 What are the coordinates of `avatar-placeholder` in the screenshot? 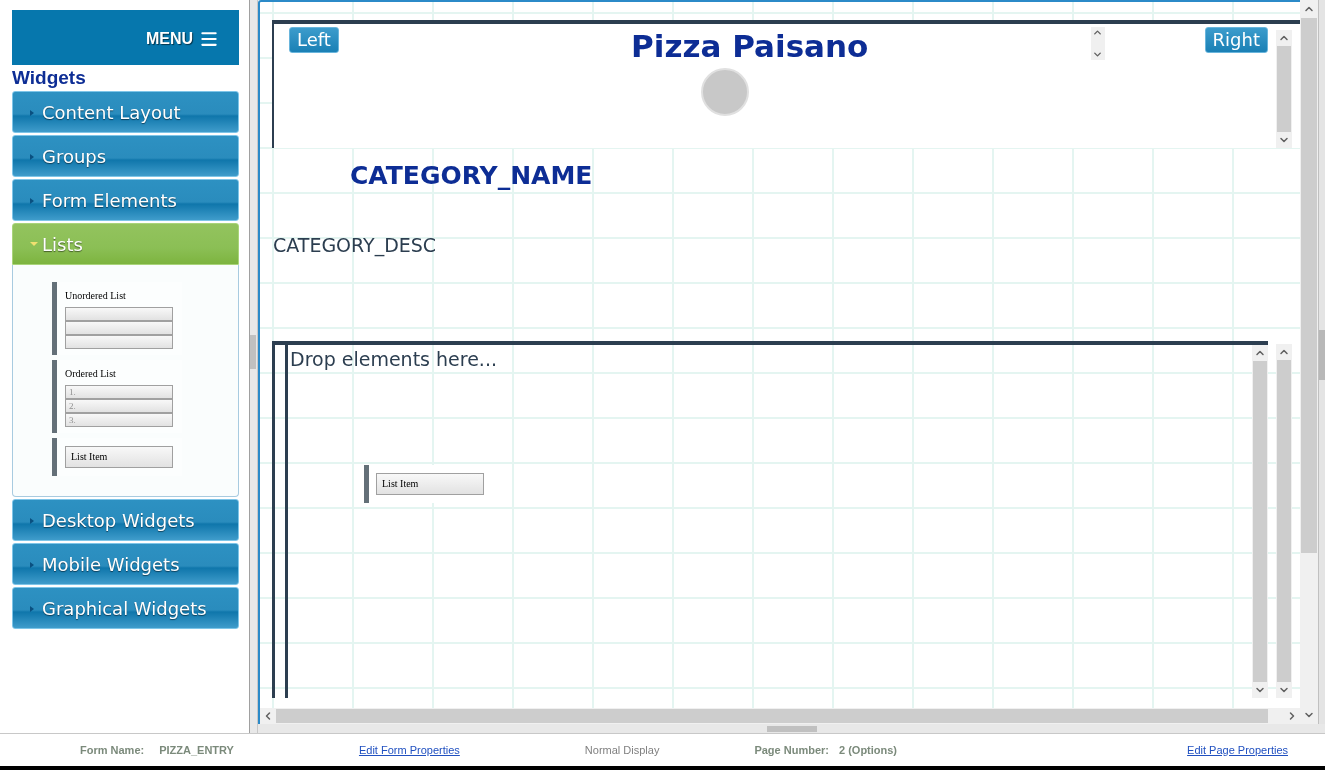 It's located at (724, 92).